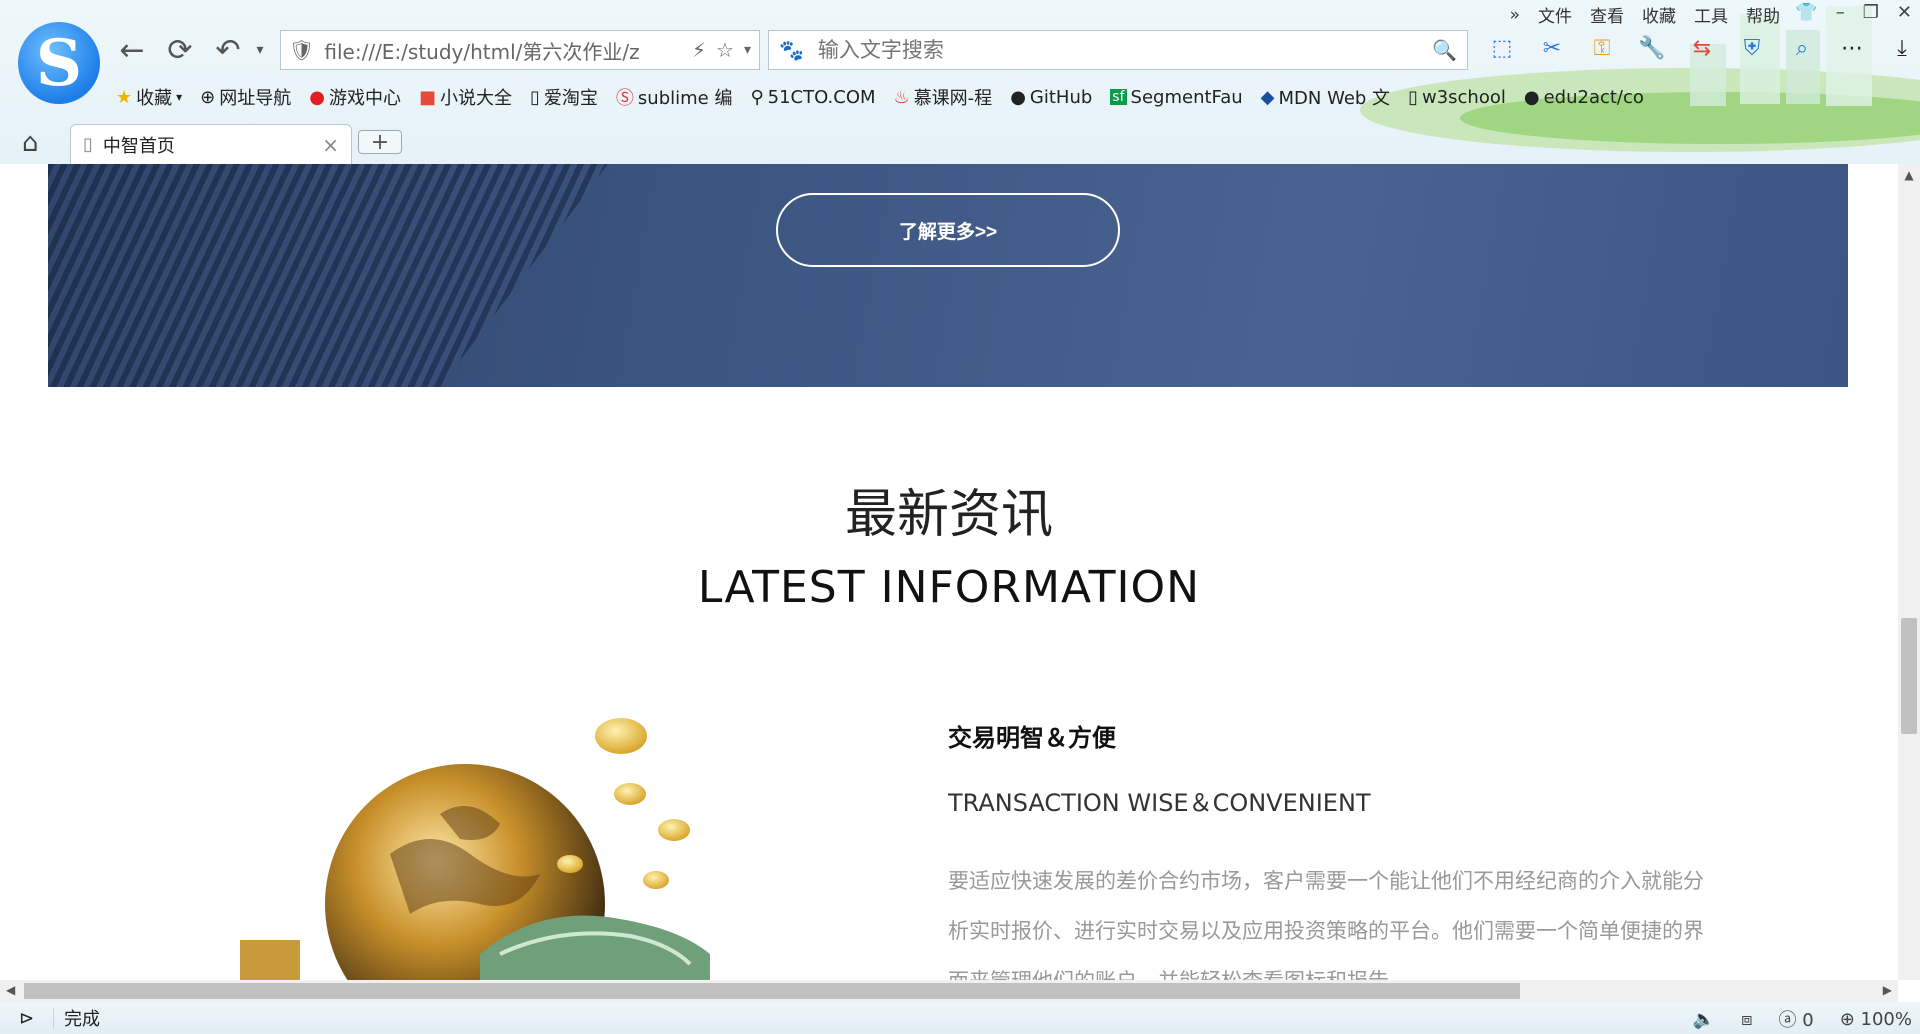  I want to click on bookmark-github: ● GitHub, so click(1051, 97).